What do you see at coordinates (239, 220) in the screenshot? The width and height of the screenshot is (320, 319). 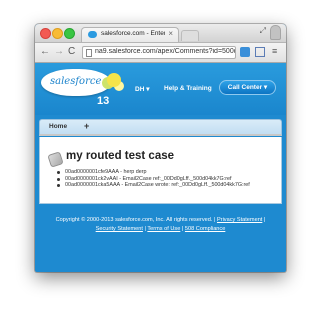 I see `privacy-statement-link: Privacy Statement` at bounding box center [239, 220].